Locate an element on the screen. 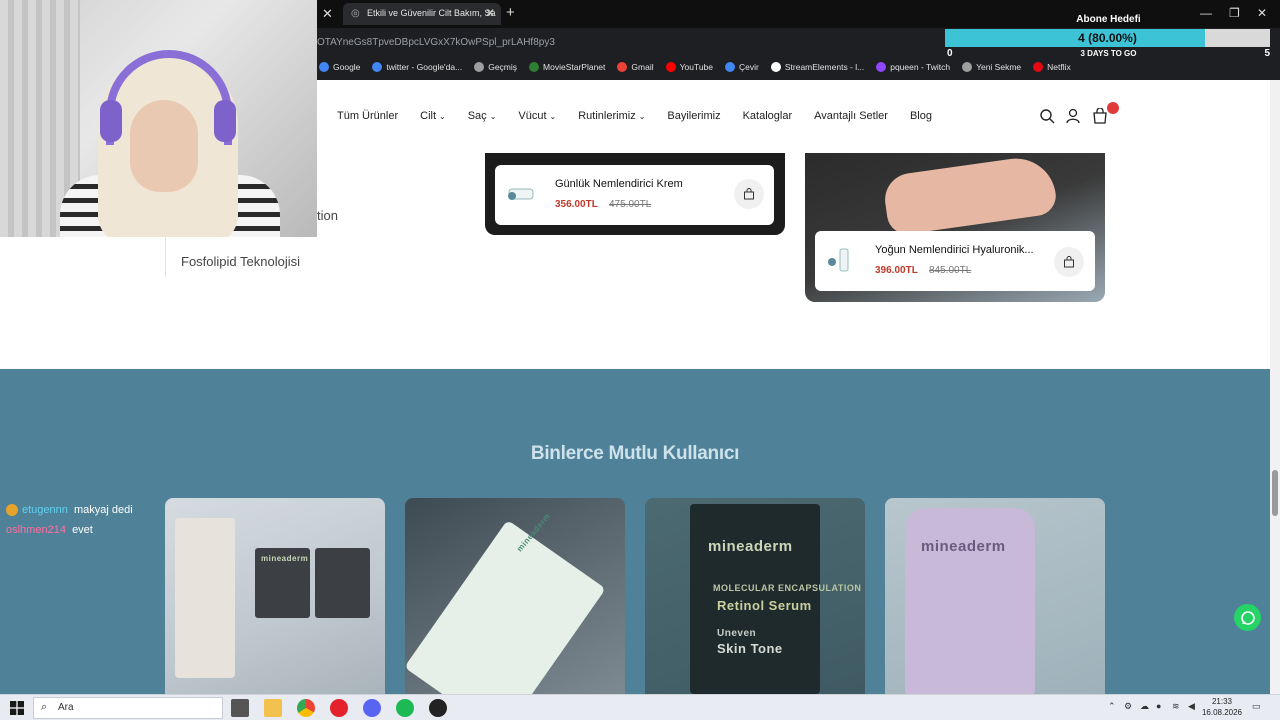 The height and width of the screenshot is (720, 1280). browser-tab-active: ◎ Etkili ve Güvenilir Cilt Bakım, Sa ✕ is located at coordinates (422, 14).